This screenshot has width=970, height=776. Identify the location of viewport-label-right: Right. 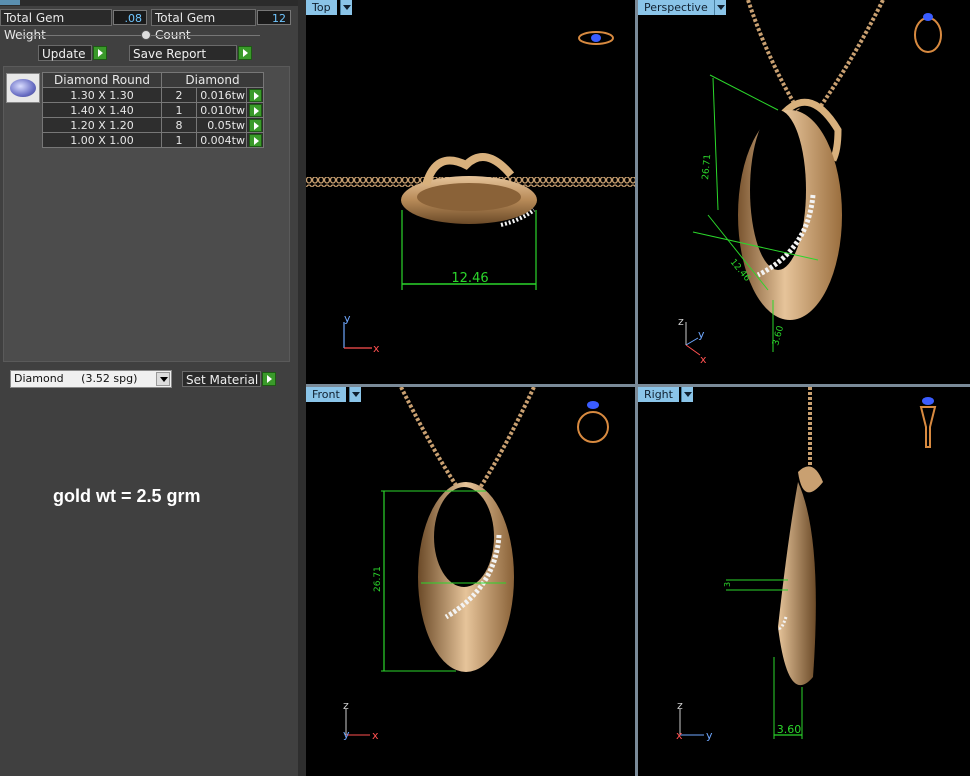
(658, 394).